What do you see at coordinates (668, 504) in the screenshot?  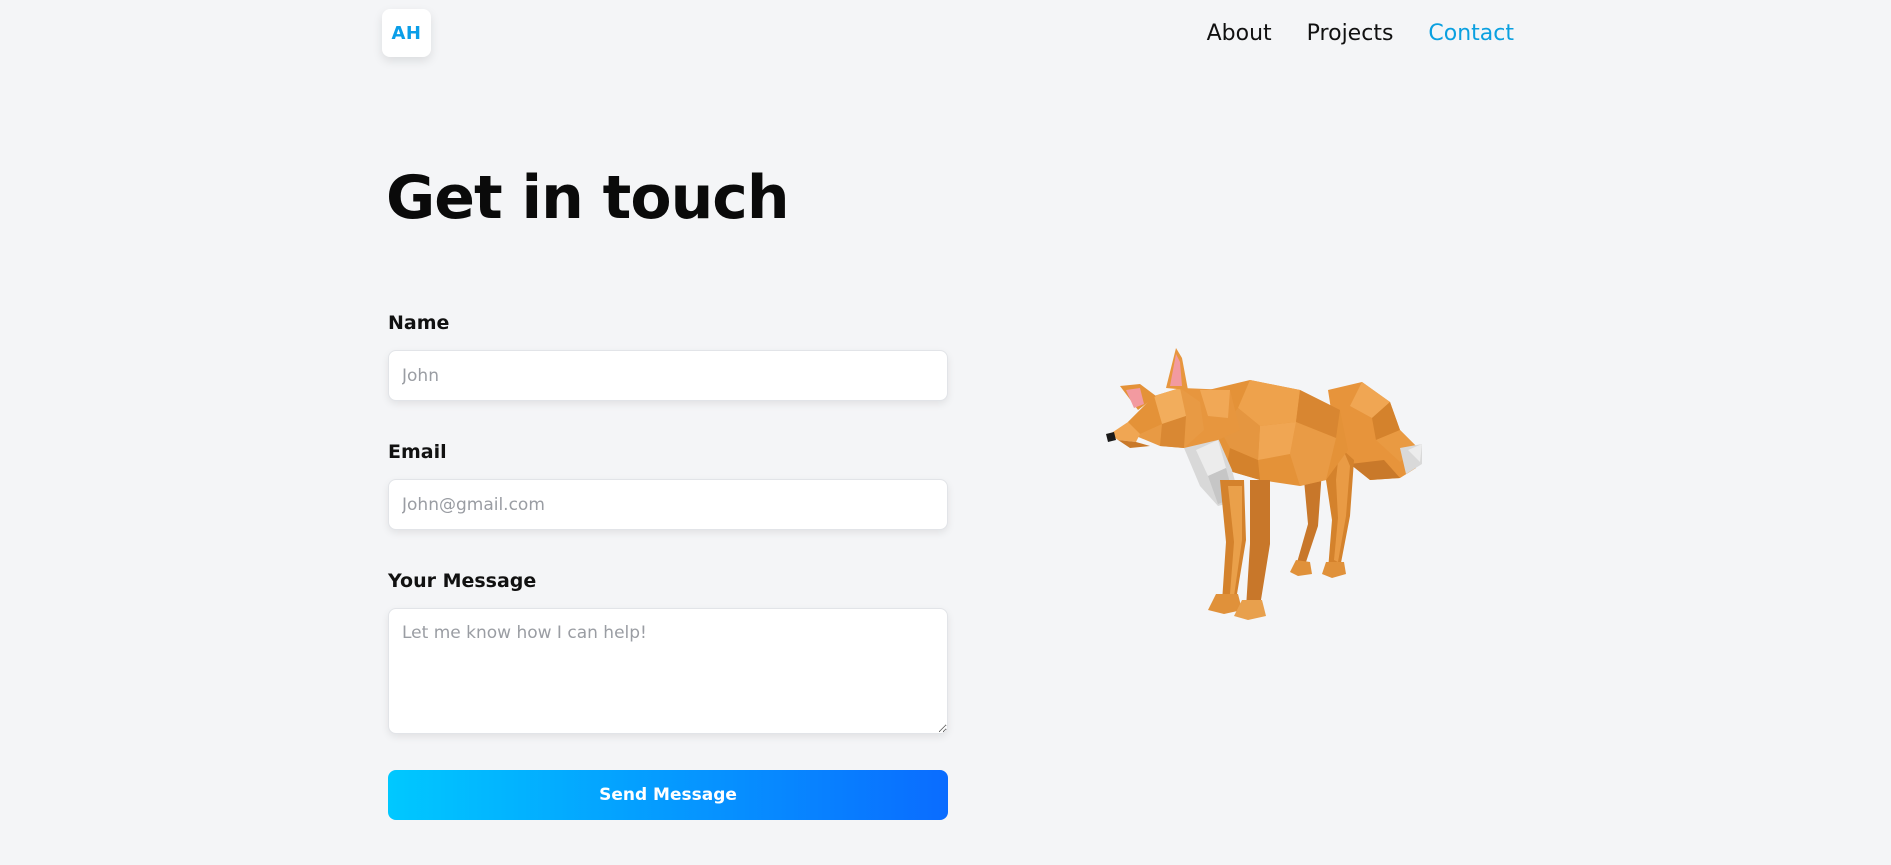 I see `email-input` at bounding box center [668, 504].